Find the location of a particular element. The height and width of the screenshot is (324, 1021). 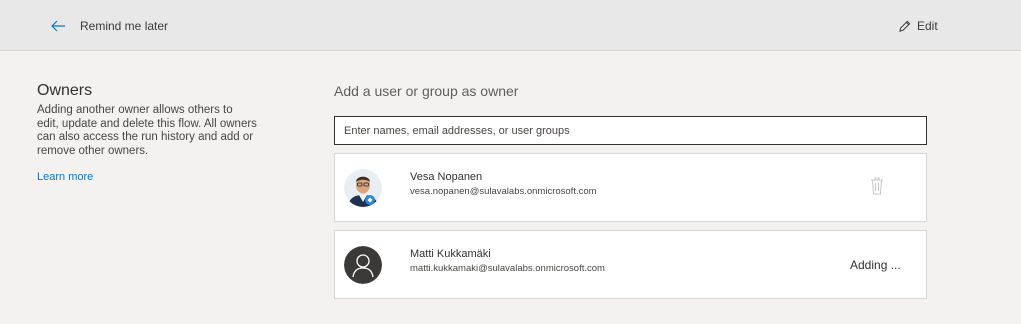

learn-more-link: Learn more is located at coordinates (65, 177).